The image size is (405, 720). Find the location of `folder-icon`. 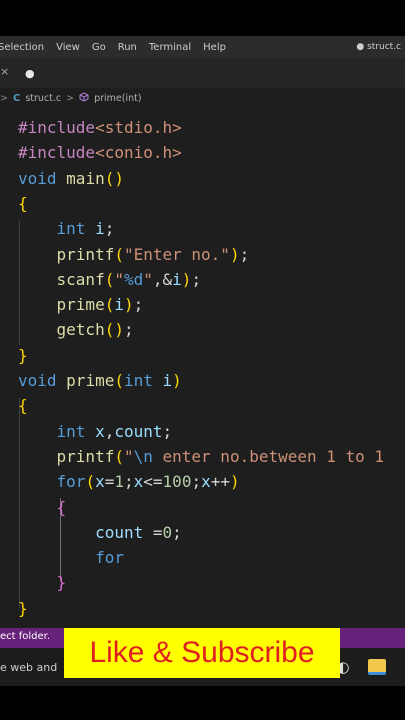

folder-icon is located at coordinates (377, 667).